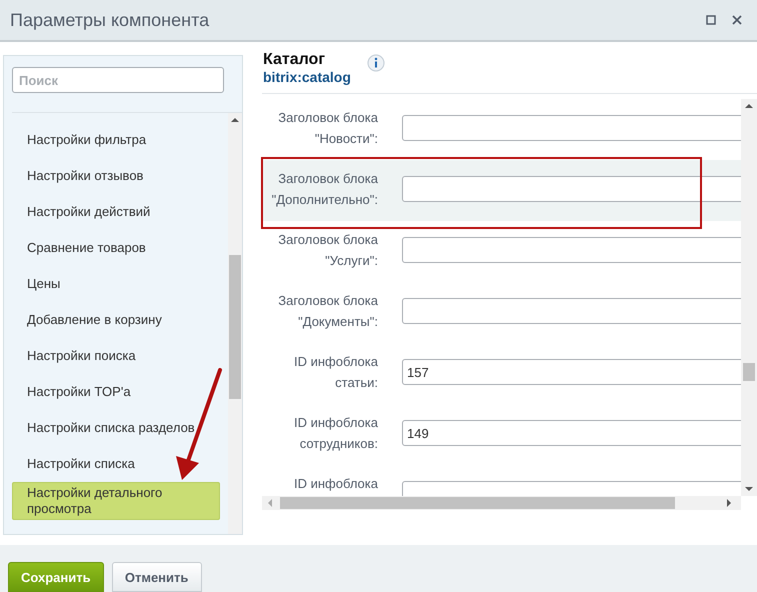 This screenshot has height=592, width=757. Describe the element at coordinates (116, 248) in the screenshot. I see `sidebar-item: Сравнение товаров` at that location.